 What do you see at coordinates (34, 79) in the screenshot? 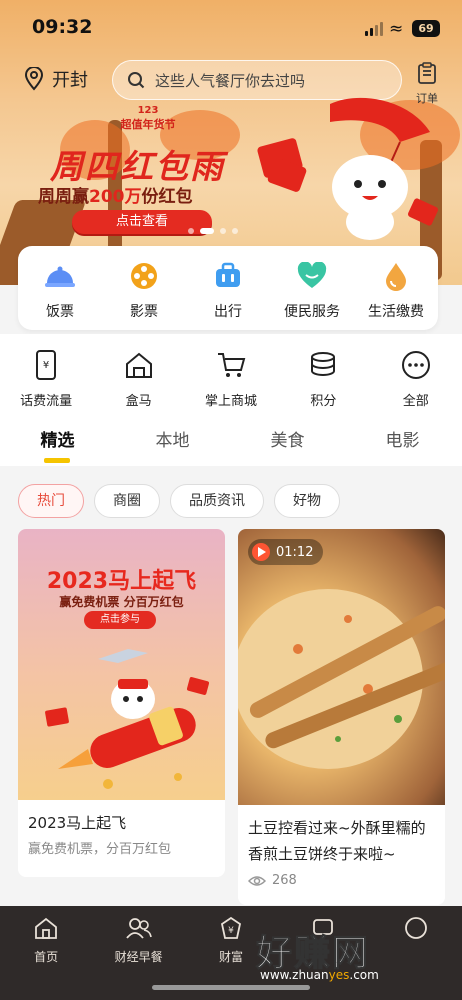
I see `location-pin-icon` at bounding box center [34, 79].